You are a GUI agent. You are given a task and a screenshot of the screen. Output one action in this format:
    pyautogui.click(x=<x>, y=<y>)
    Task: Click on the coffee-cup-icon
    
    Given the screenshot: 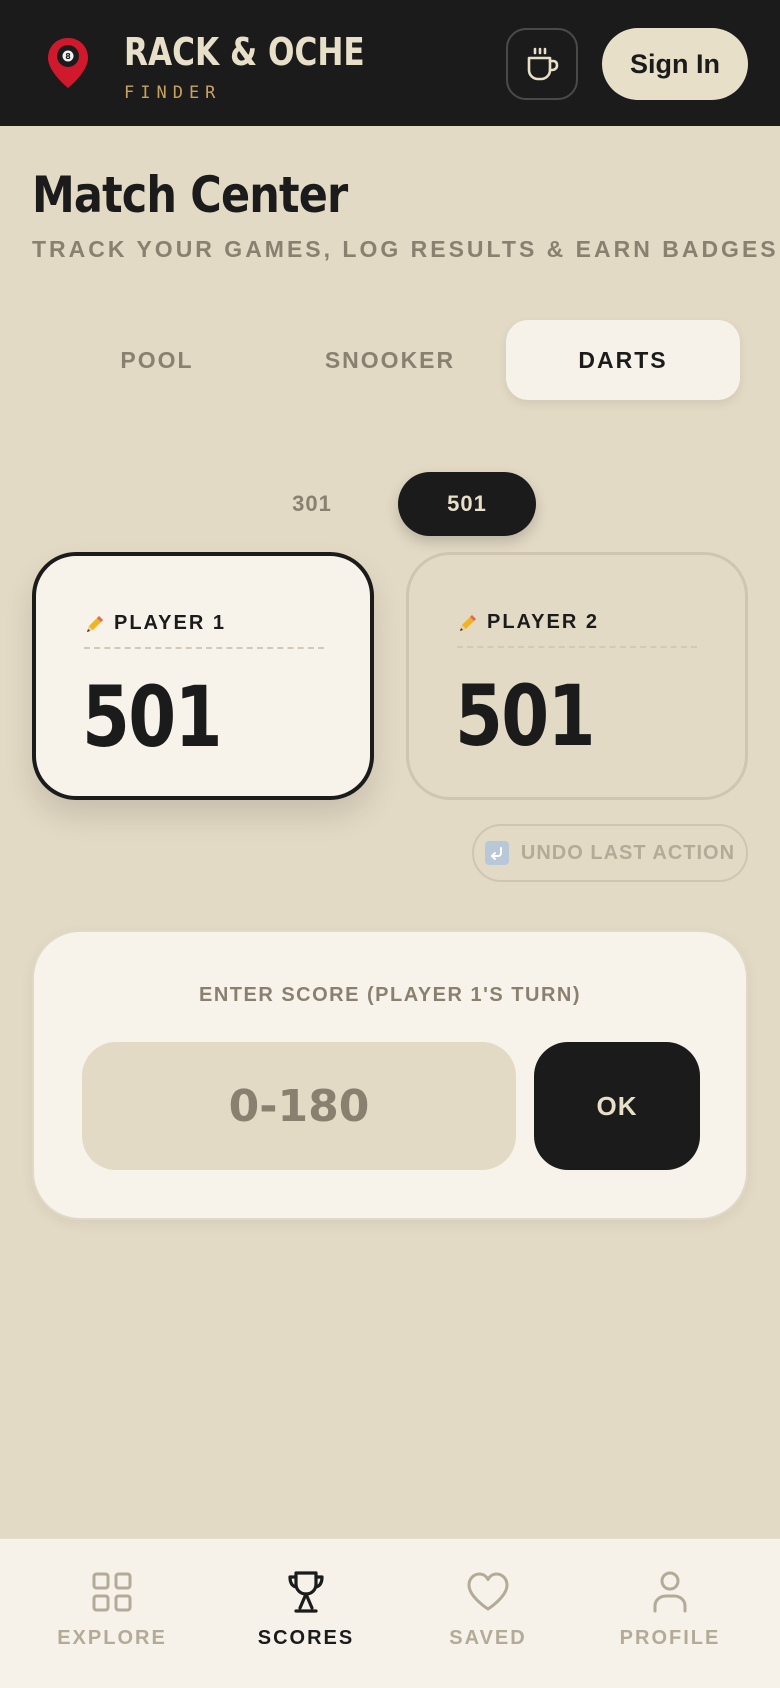 What is the action you would take?
    pyautogui.click(x=543, y=64)
    